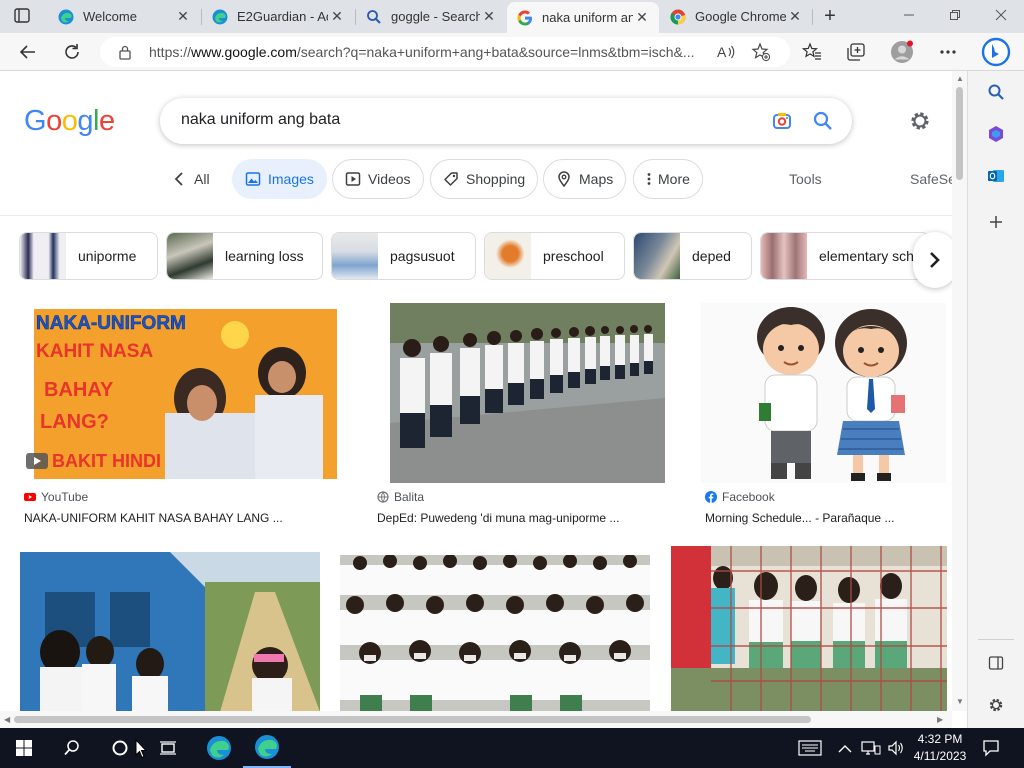  I want to click on result-source: Balita, so click(400, 497).